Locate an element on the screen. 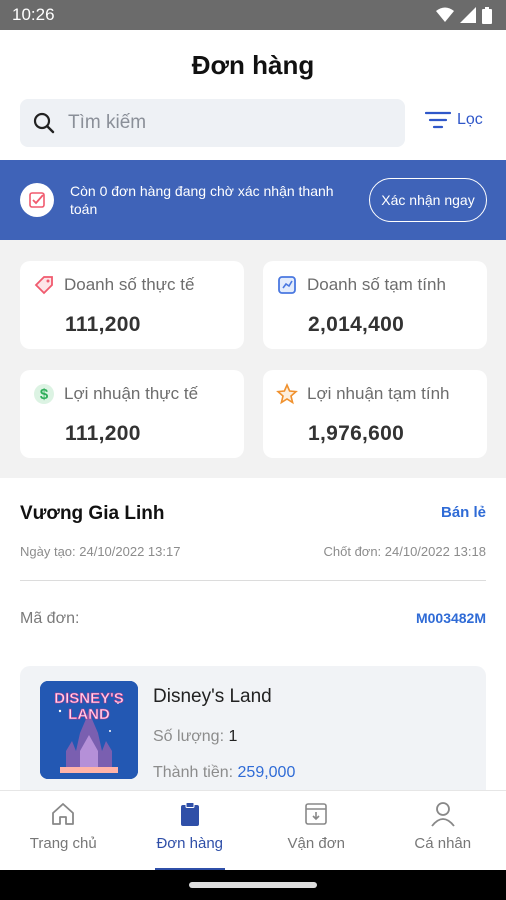 Image resolution: width=506 pixels, height=900 pixels. tab-label: Cá nhân is located at coordinates (443, 843).